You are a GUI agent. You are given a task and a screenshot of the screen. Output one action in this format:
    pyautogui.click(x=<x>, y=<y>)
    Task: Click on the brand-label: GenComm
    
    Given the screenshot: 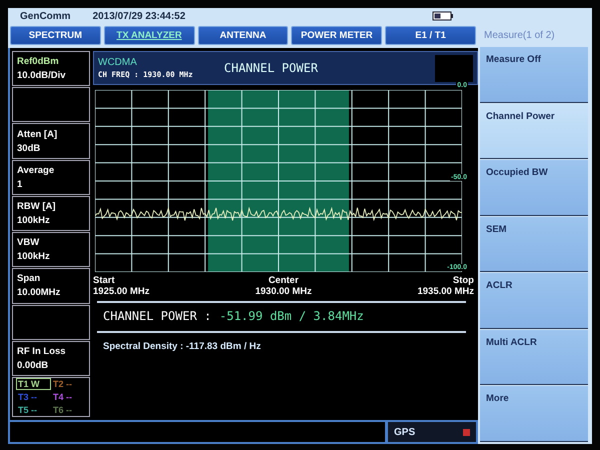 What is the action you would take?
    pyautogui.click(x=45, y=16)
    